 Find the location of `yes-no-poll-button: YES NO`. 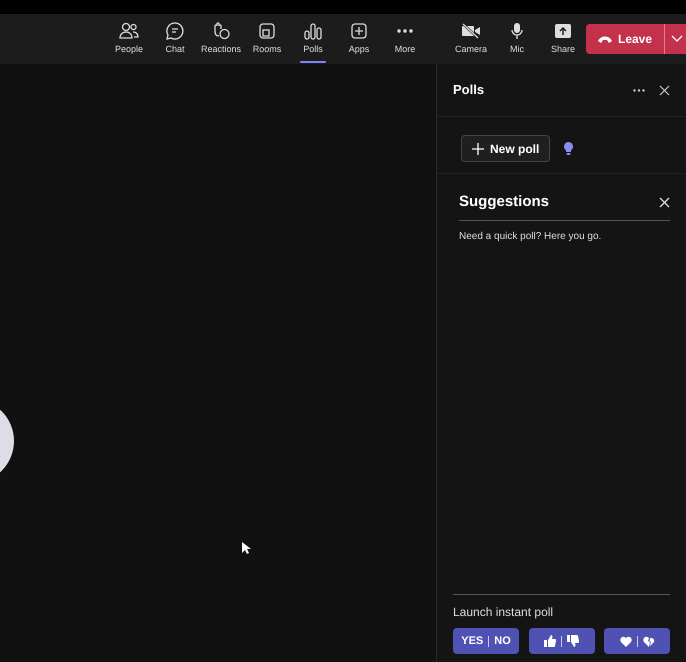

yes-no-poll-button: YES NO is located at coordinates (486, 641).